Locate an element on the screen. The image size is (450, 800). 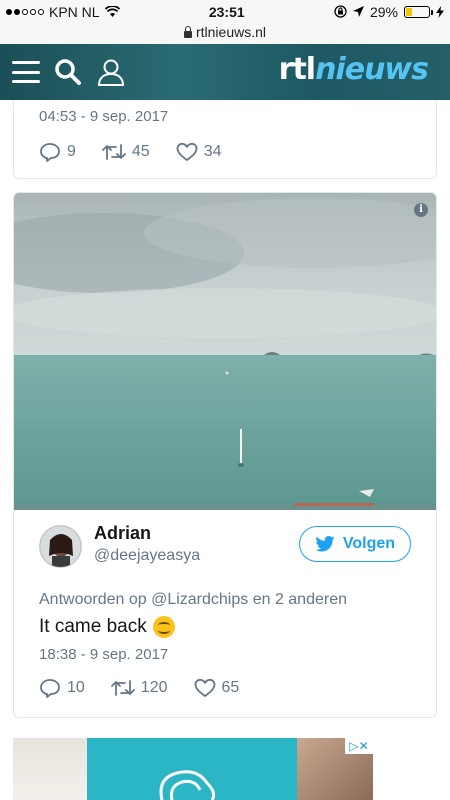
url-text: rtlnieuws.nl is located at coordinates (231, 32).